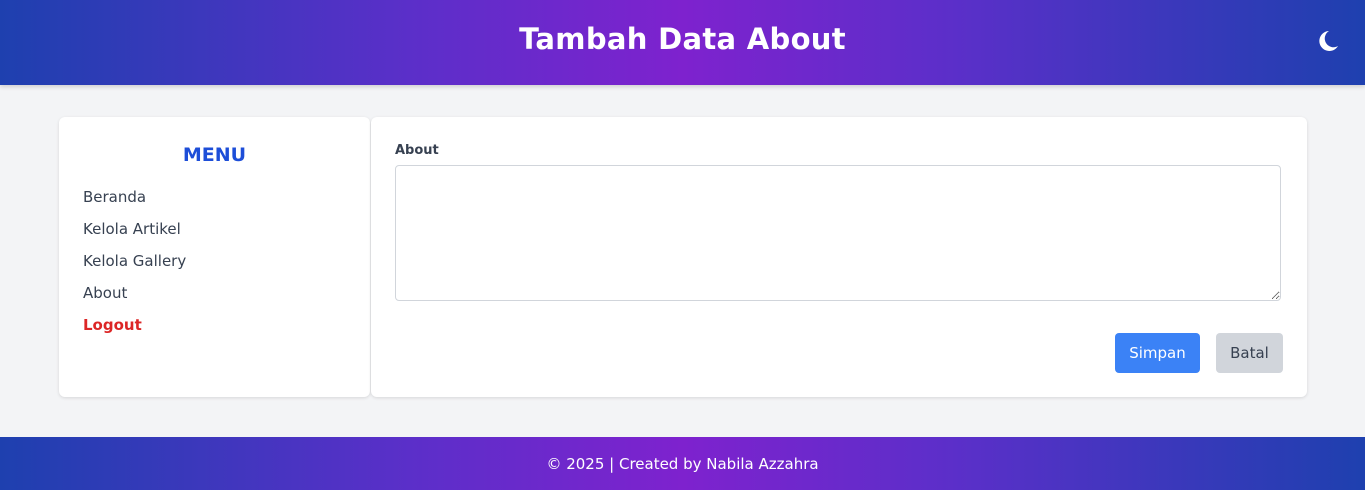 This screenshot has width=1365, height=490. Describe the element at coordinates (417, 150) in the screenshot. I see `about-field-label: About` at that location.